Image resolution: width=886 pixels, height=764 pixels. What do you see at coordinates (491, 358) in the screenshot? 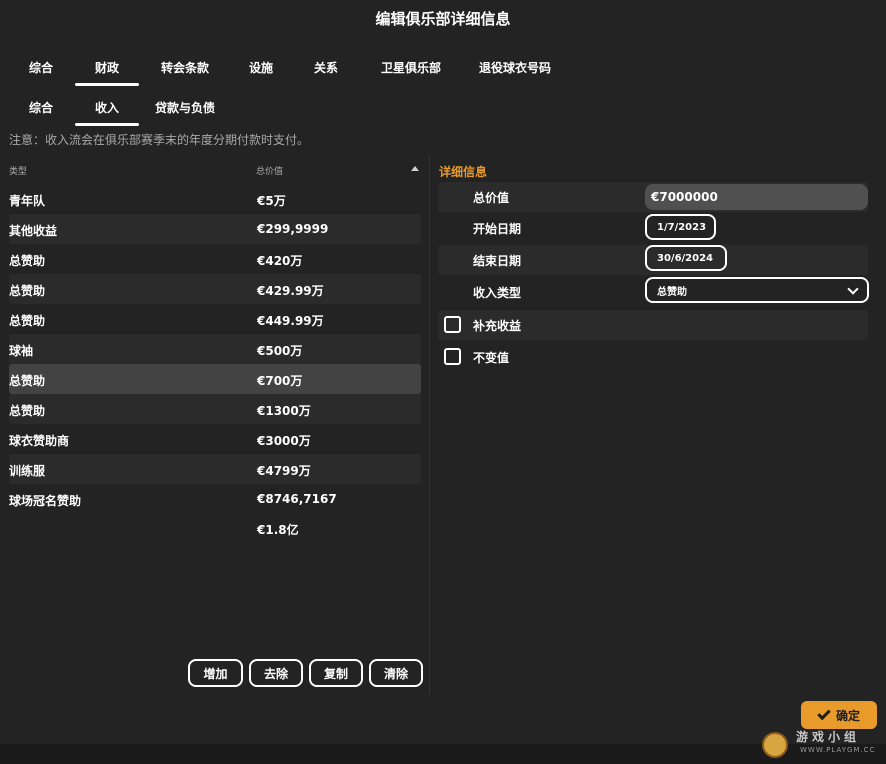
I see `fixed-value-label: 不变值` at bounding box center [491, 358].